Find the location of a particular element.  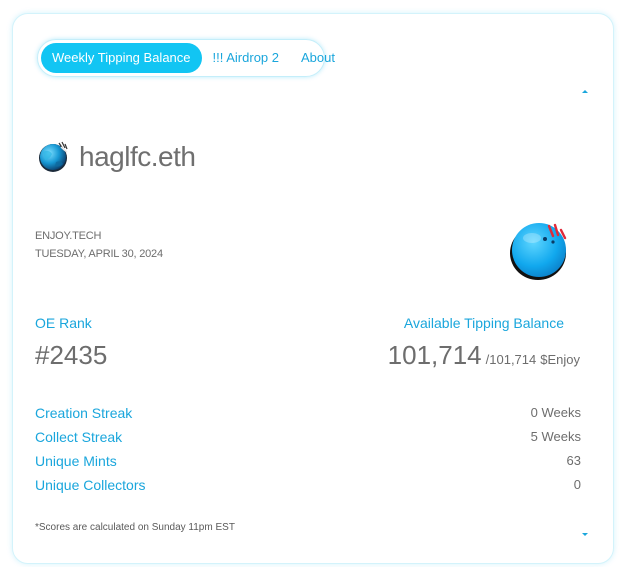

tab-weekly-tipping-balance: Weekly Tipping Balance is located at coordinates (121, 58).